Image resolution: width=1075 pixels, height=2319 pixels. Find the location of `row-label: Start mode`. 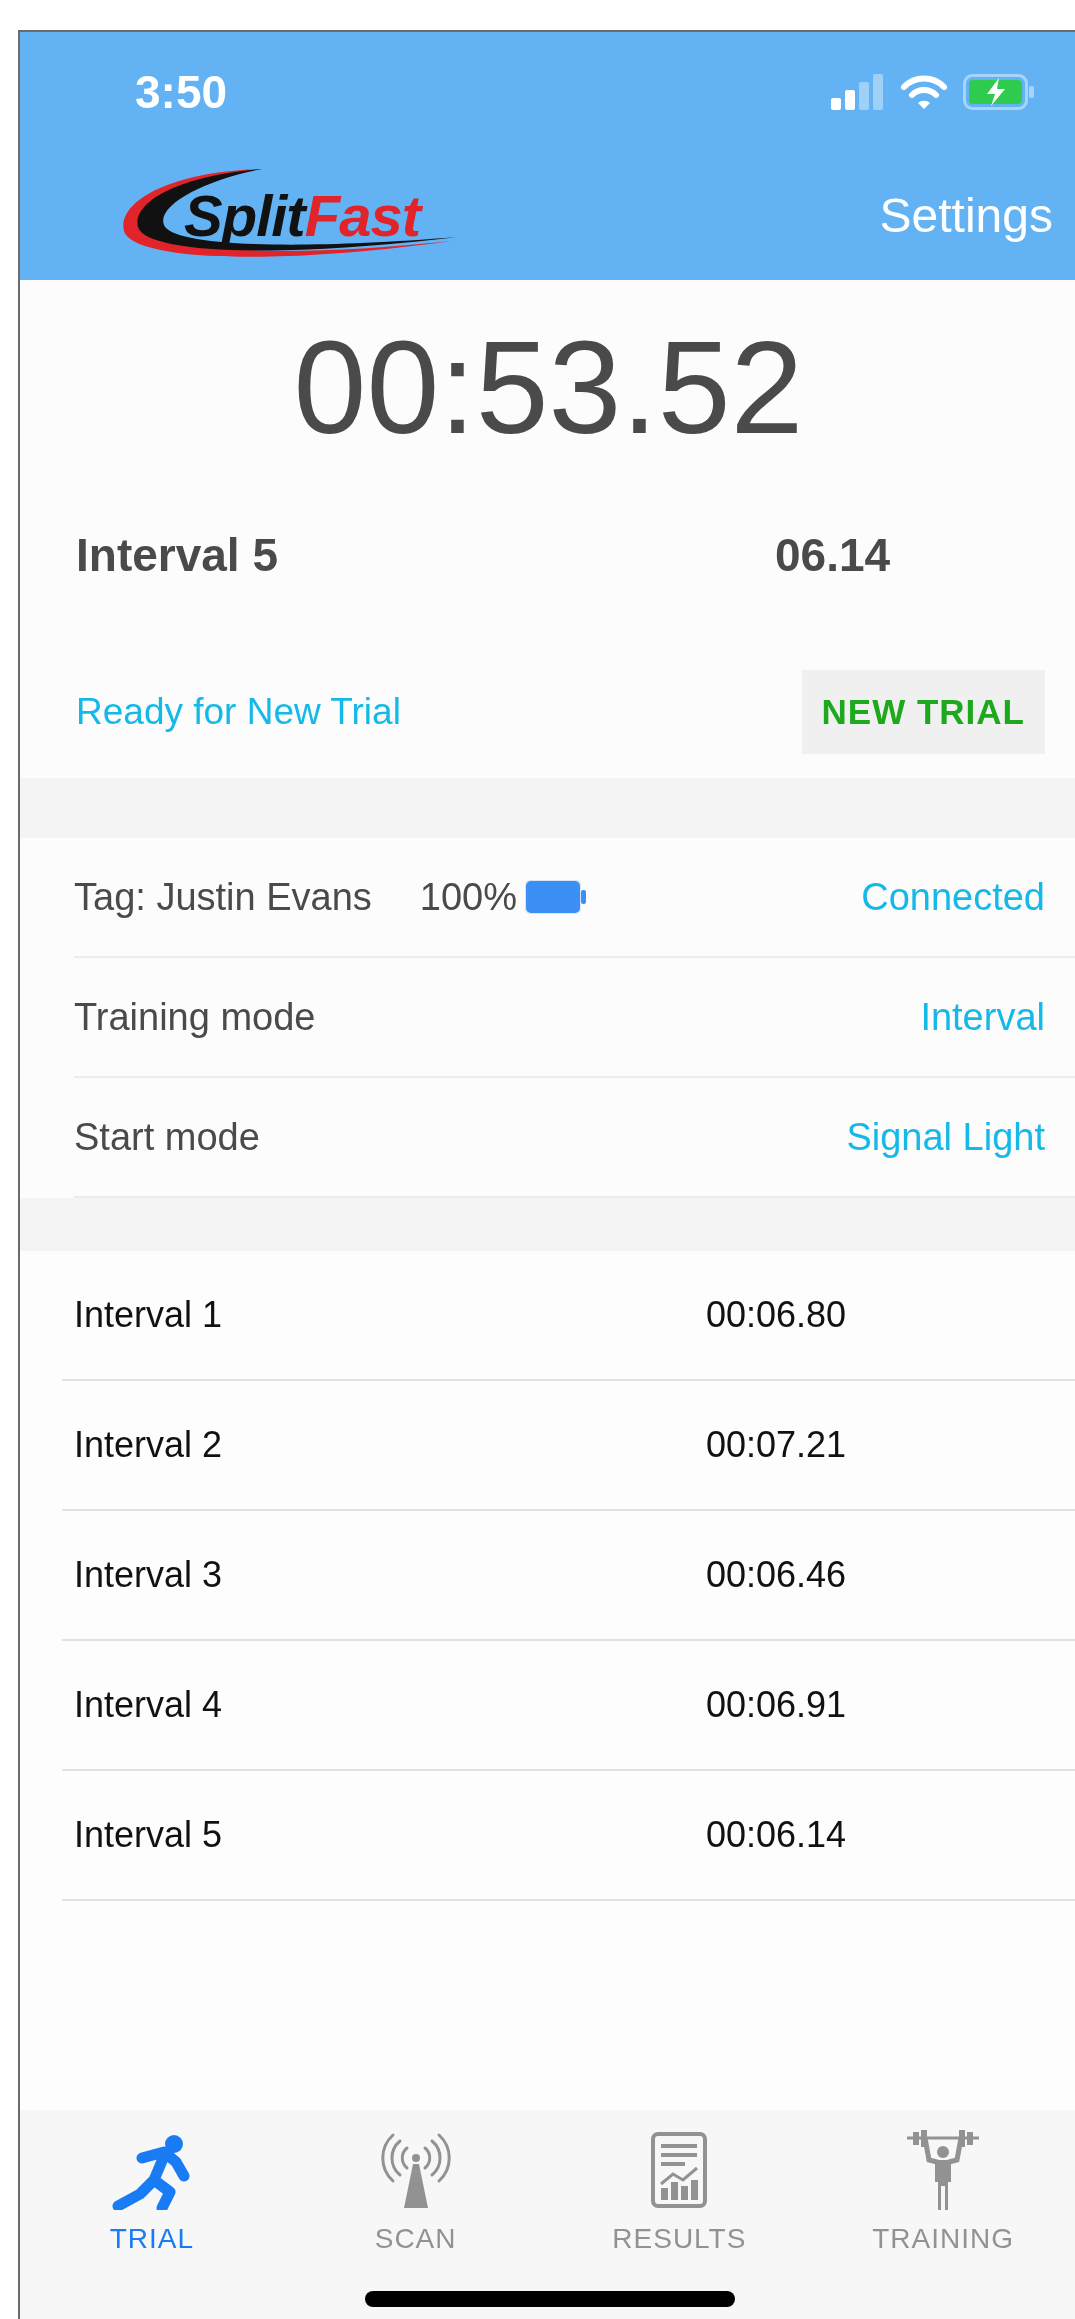

row-label: Start mode is located at coordinates (167, 1137).